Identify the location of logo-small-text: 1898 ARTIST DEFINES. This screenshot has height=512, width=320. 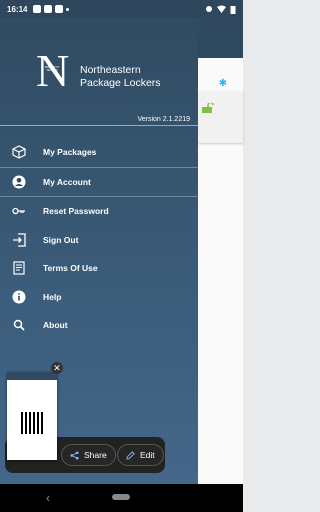
(52, 69).